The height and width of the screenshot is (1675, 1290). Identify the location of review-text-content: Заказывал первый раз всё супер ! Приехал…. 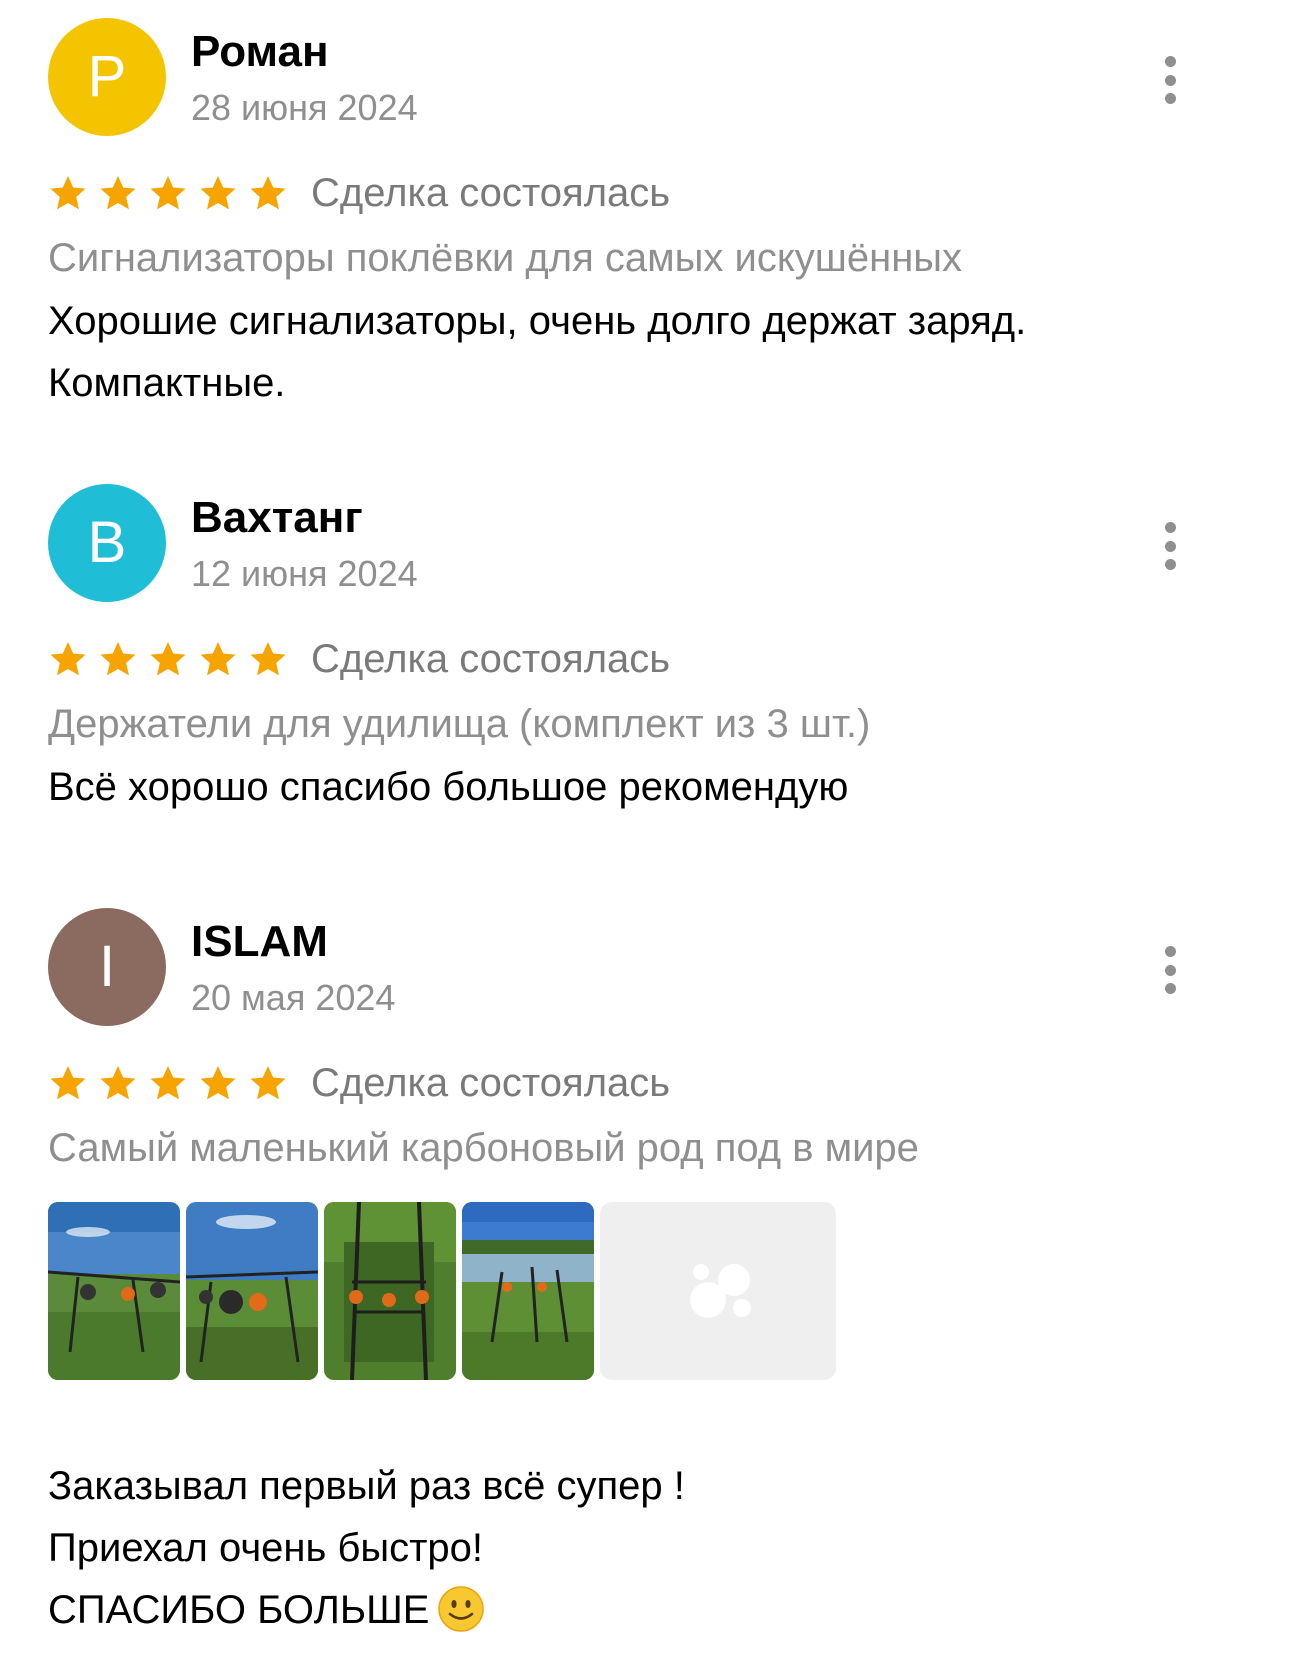
(366, 1548).